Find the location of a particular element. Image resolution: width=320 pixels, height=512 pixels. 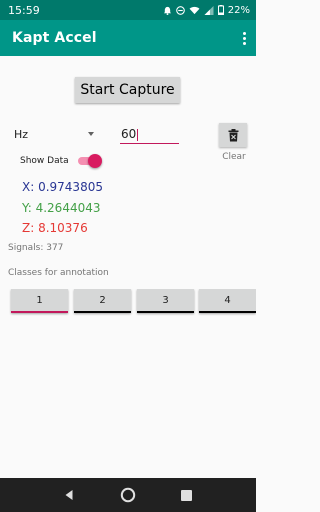

app-bar: Kapt Accel is located at coordinates (128, 38).